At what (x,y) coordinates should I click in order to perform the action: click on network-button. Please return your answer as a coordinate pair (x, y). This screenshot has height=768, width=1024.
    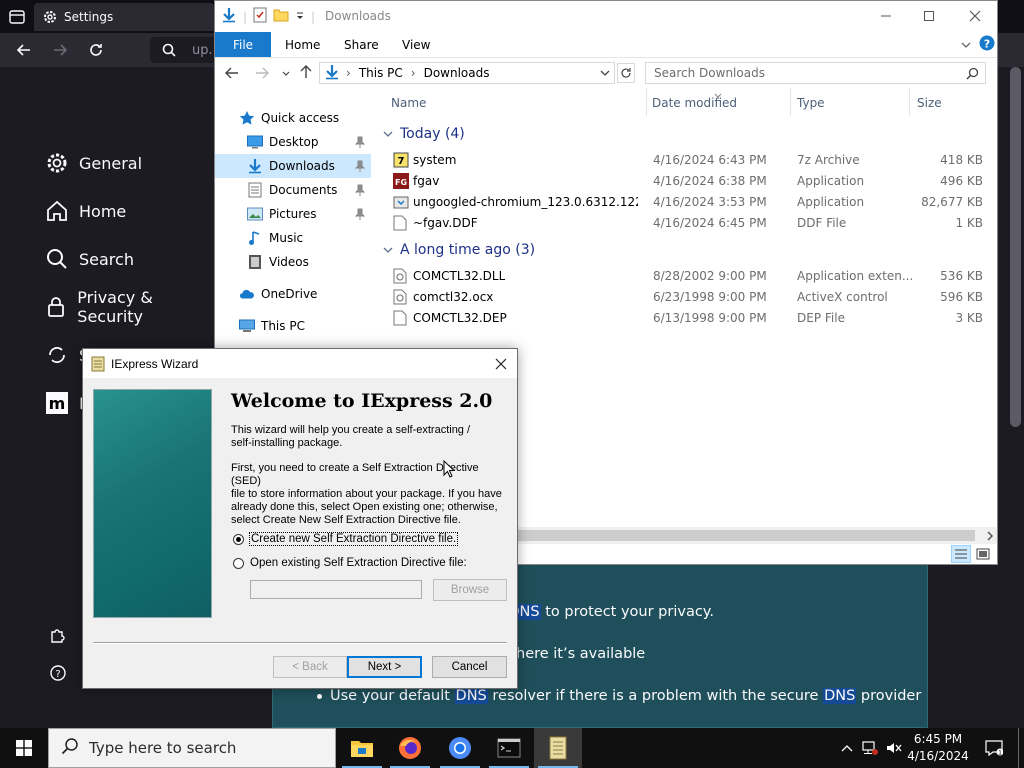
    Looking at the image, I should click on (870, 748).